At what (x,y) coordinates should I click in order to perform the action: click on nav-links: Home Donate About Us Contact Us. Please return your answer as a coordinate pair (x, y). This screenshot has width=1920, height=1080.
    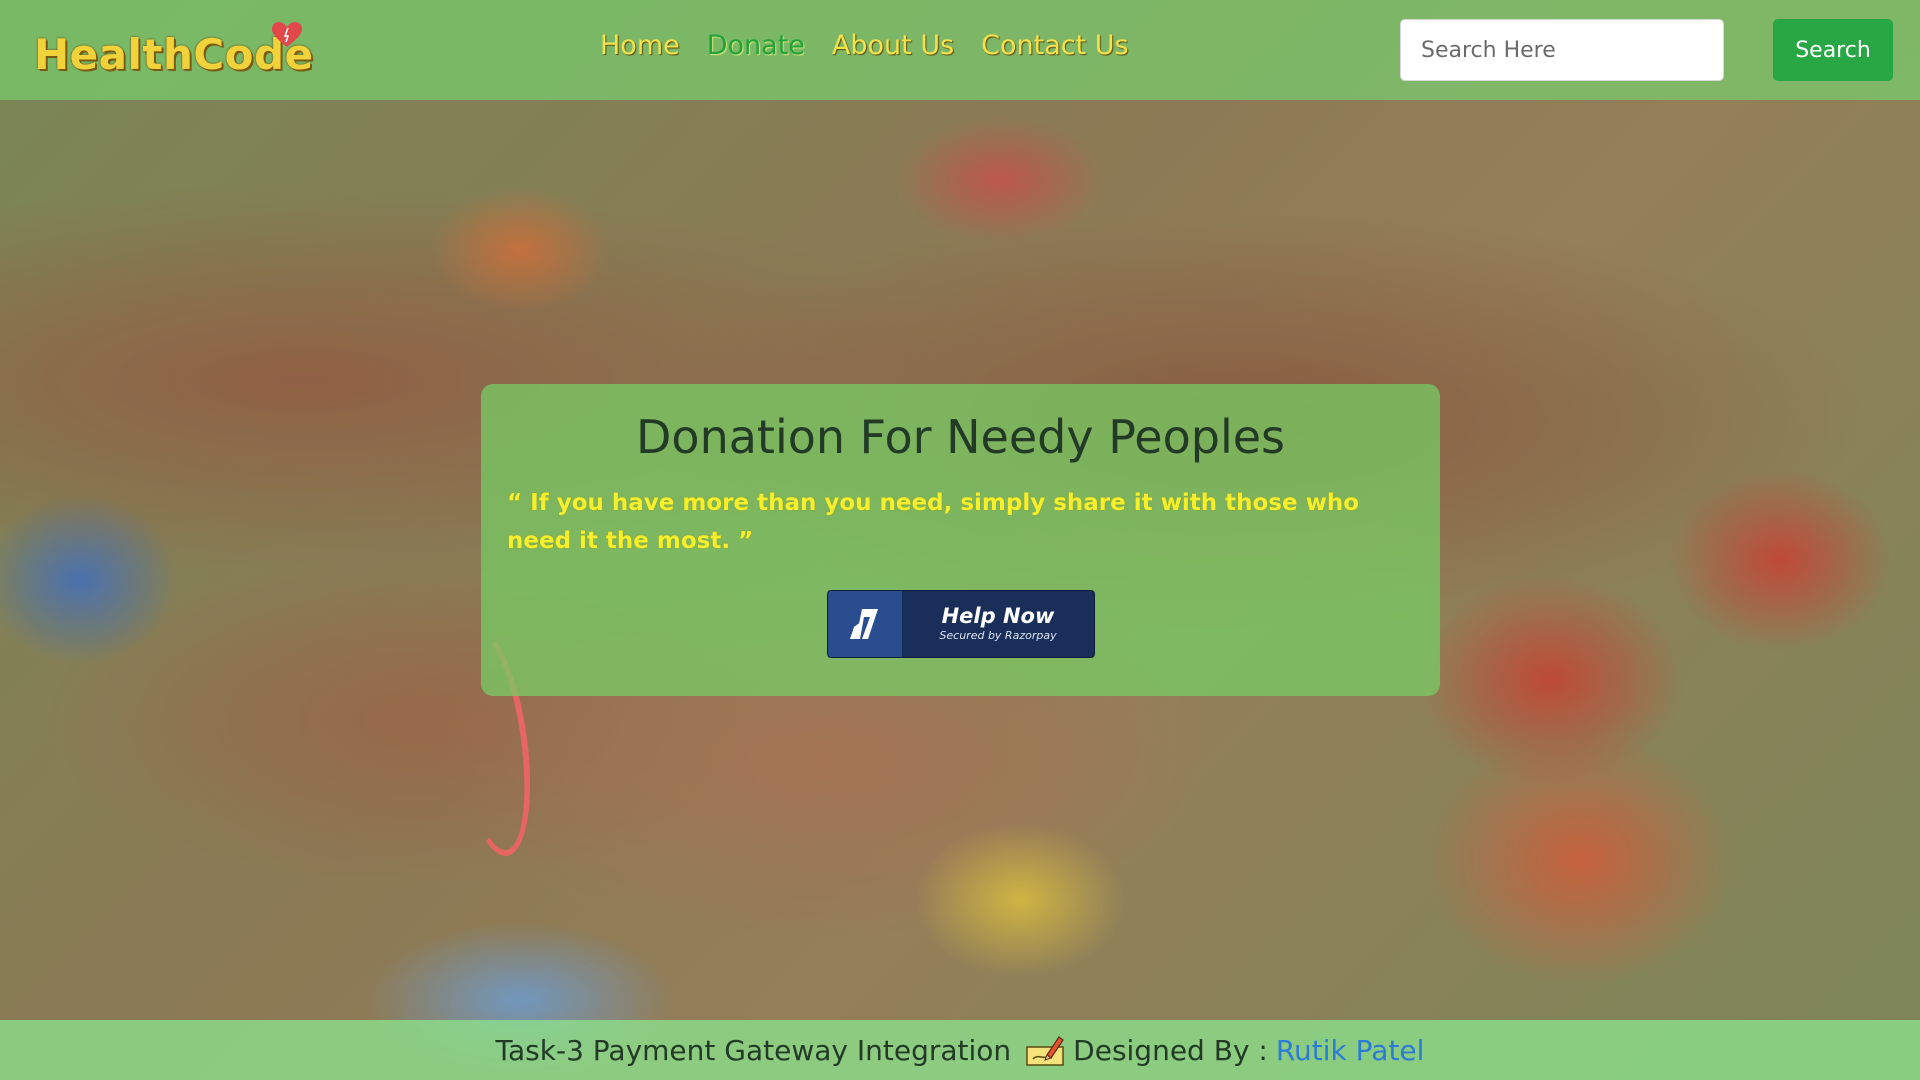
    Looking at the image, I should click on (864, 45).